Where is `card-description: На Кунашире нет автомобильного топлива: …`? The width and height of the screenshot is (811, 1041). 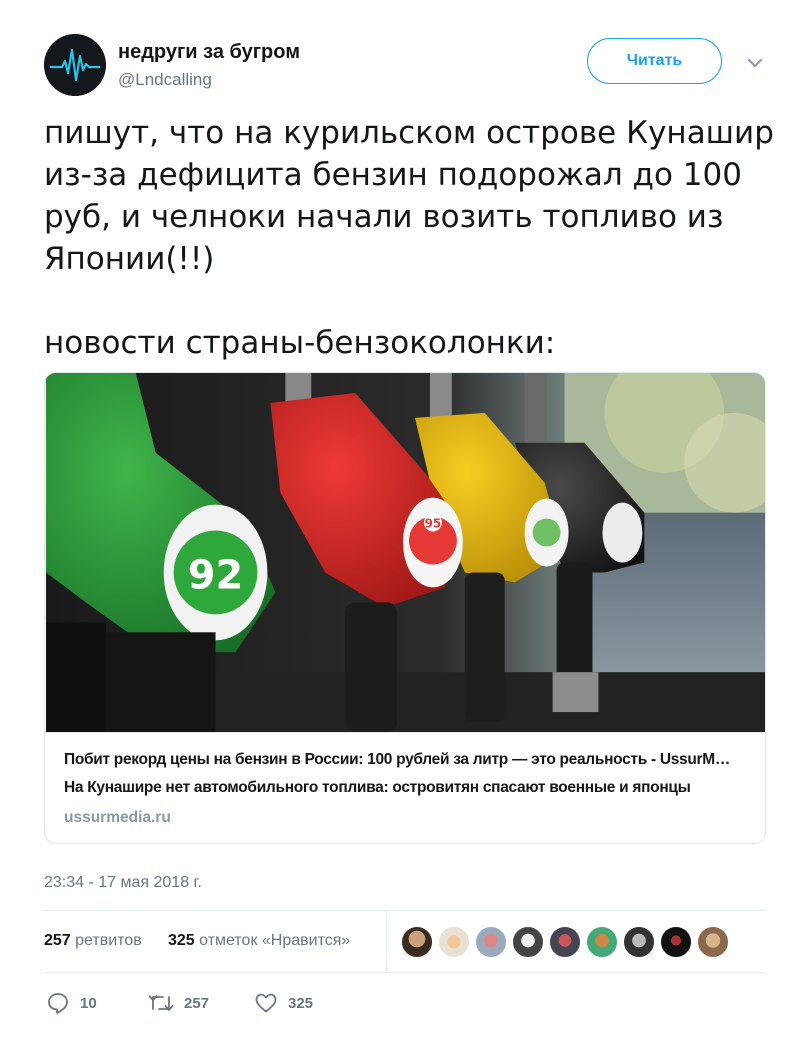
card-description: На Кунашире нет автомобильного топлива: … is located at coordinates (377, 787).